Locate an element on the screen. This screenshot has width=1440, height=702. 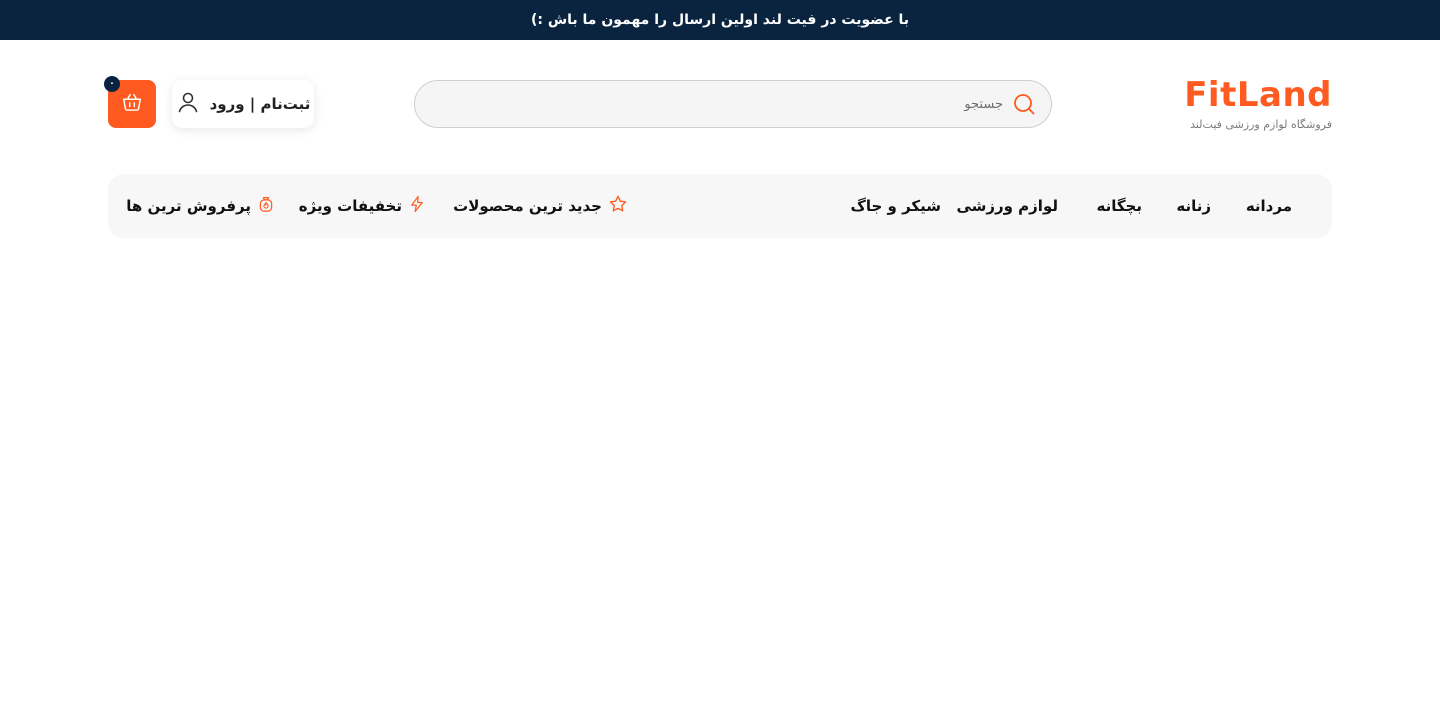
nav-item-label: لوازم ورزشی is located at coordinates (1007, 206).